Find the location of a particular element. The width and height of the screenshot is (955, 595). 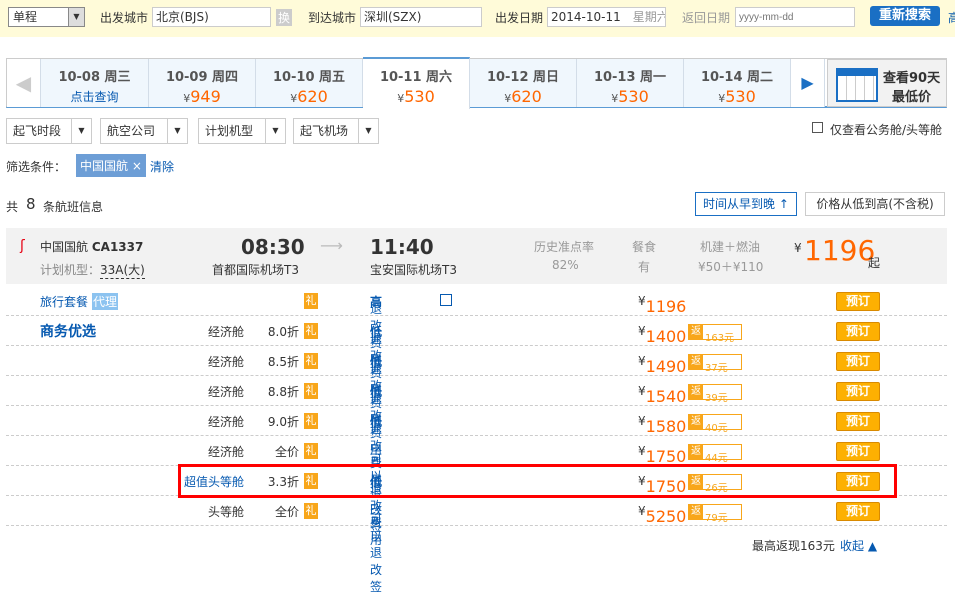

date-tab: 10-09 周四 ¥949 is located at coordinates (202, 83).